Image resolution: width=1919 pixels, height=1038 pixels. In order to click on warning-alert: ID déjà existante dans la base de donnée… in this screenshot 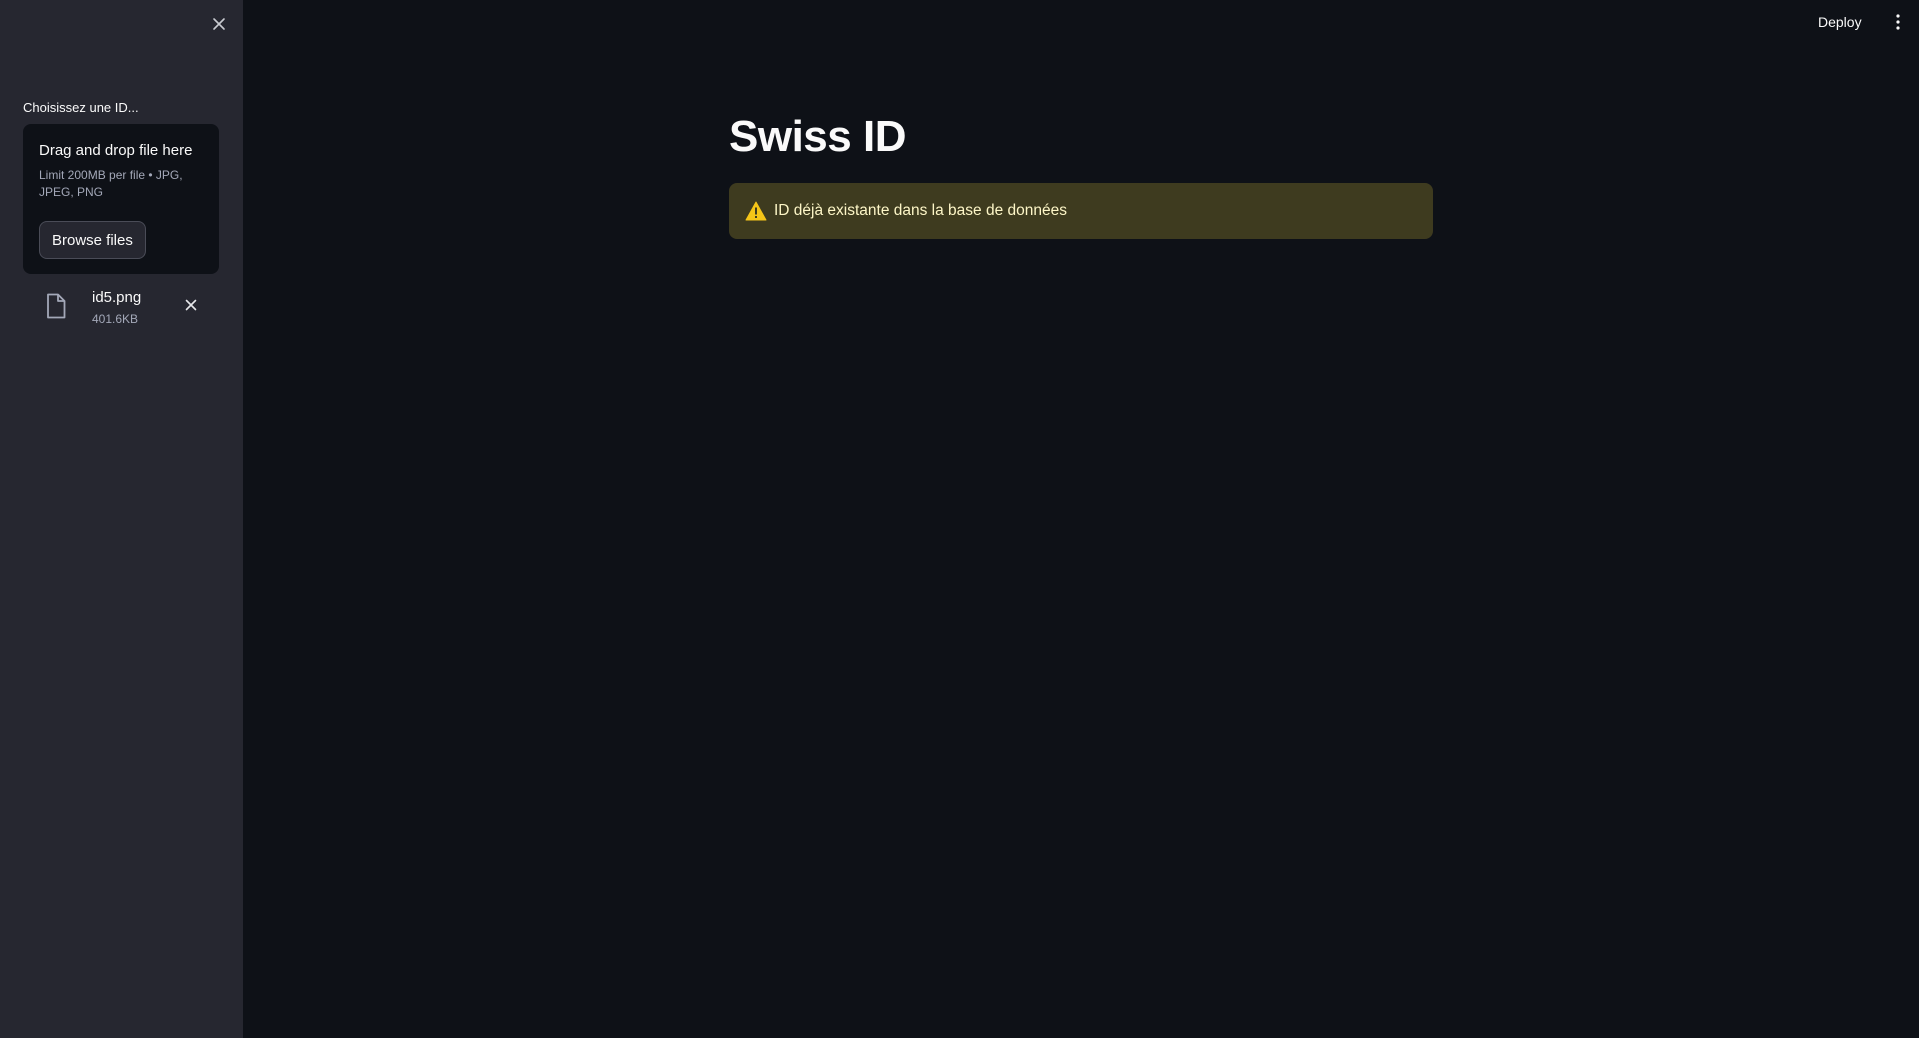, I will do `click(1081, 211)`.